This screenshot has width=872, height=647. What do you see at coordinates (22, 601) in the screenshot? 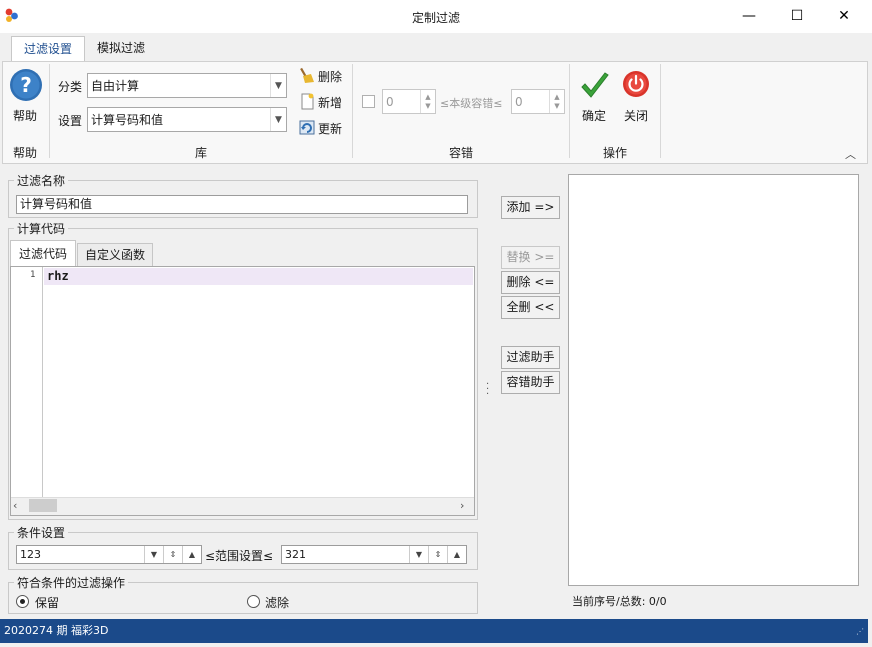
I see `keep-radio` at bounding box center [22, 601].